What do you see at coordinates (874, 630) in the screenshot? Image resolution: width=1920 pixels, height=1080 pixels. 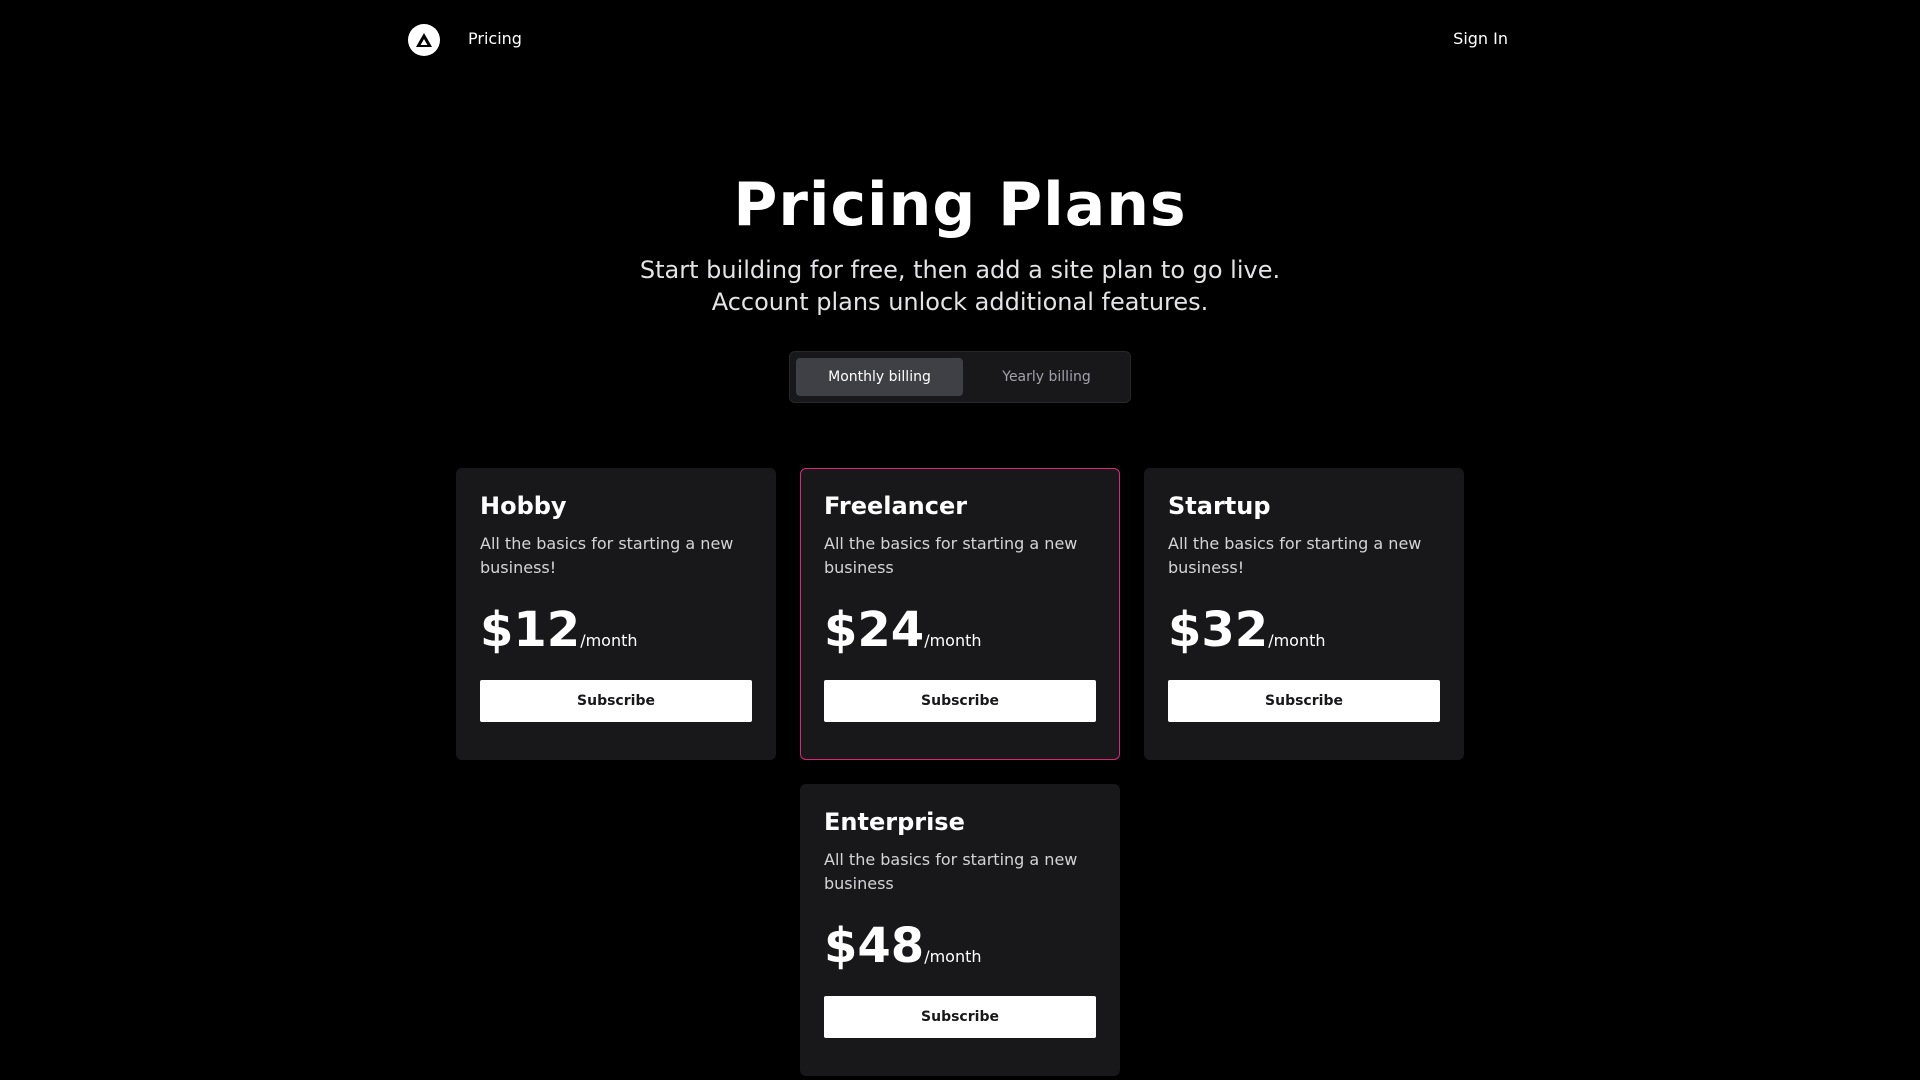 I see `plan-price: $24` at bounding box center [874, 630].